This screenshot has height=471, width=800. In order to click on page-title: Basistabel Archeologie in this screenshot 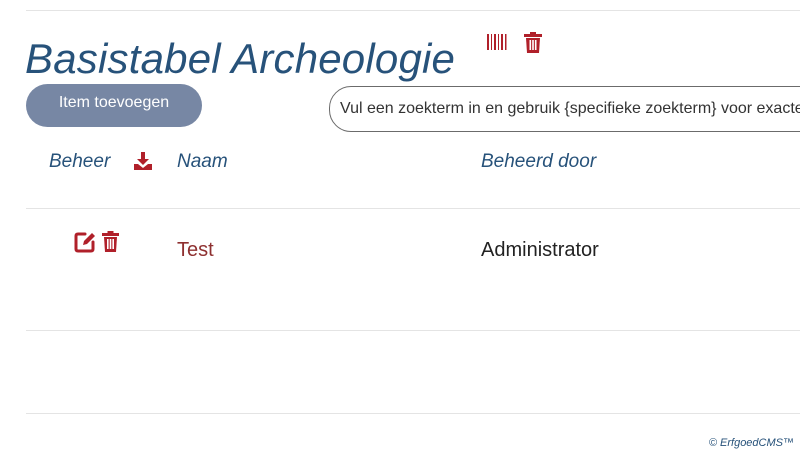, I will do `click(240, 58)`.